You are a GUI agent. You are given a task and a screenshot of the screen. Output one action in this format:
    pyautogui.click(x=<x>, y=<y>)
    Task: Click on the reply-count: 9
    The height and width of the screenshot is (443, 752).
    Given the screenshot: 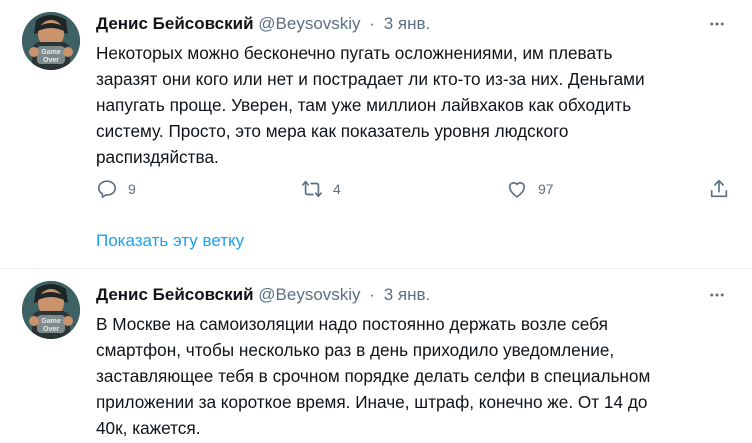 What is the action you would take?
    pyautogui.click(x=132, y=189)
    